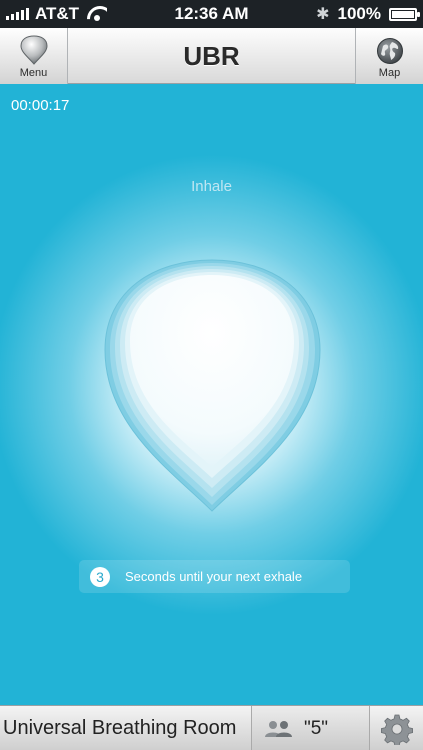  I want to click on room-name: Universal Breathing Room, so click(120, 728).